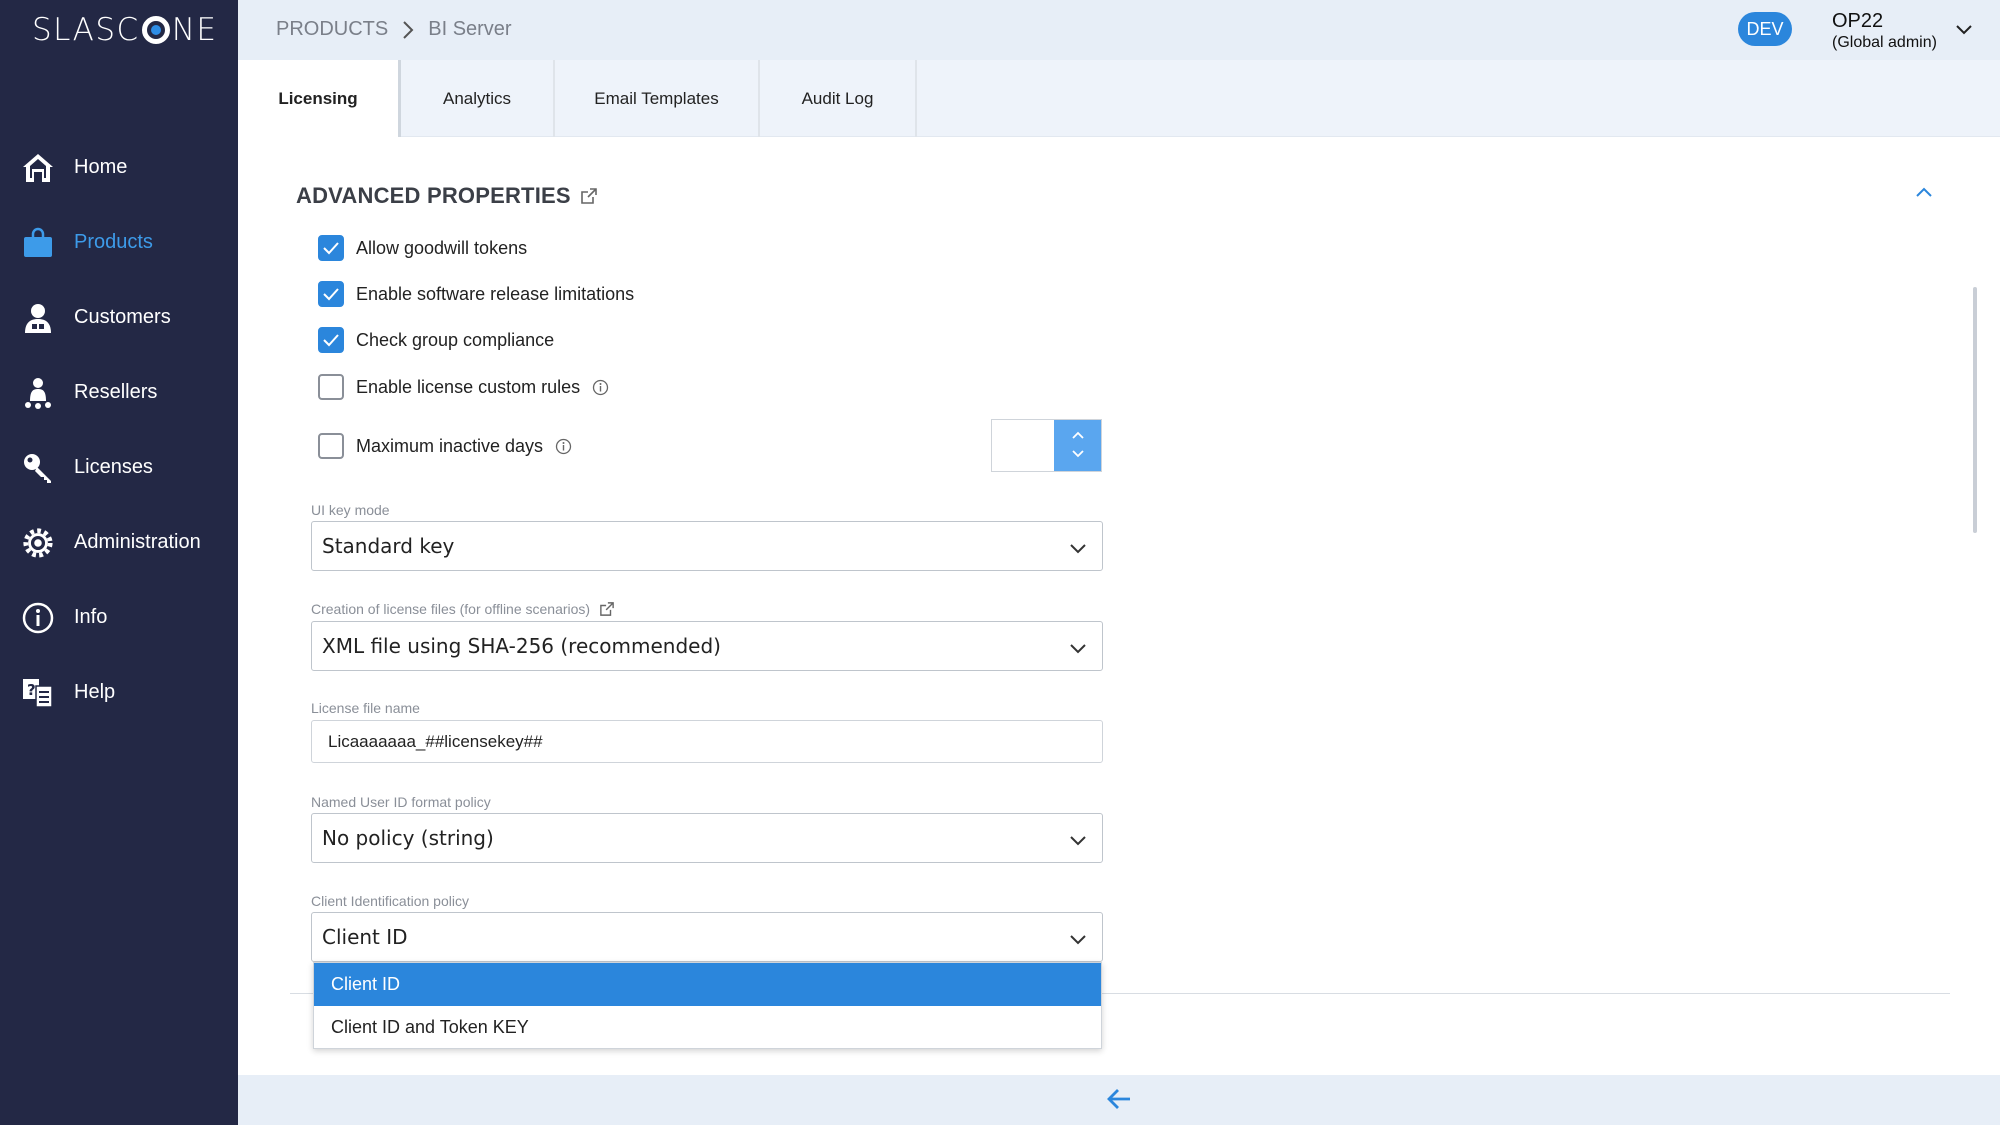 This screenshot has height=1125, width=2000. Describe the element at coordinates (1023, 445) in the screenshot. I see `max-inactive-days-input` at that location.